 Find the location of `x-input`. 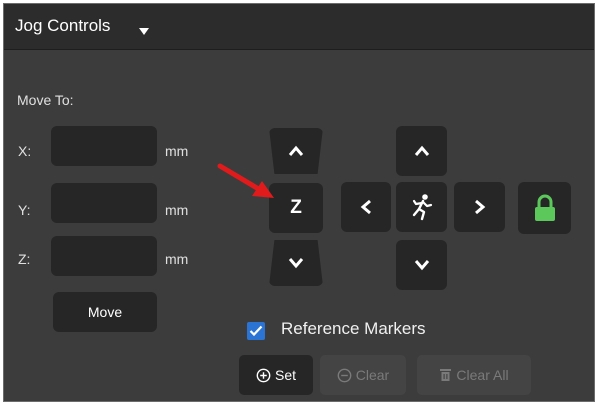

x-input is located at coordinates (104, 146).